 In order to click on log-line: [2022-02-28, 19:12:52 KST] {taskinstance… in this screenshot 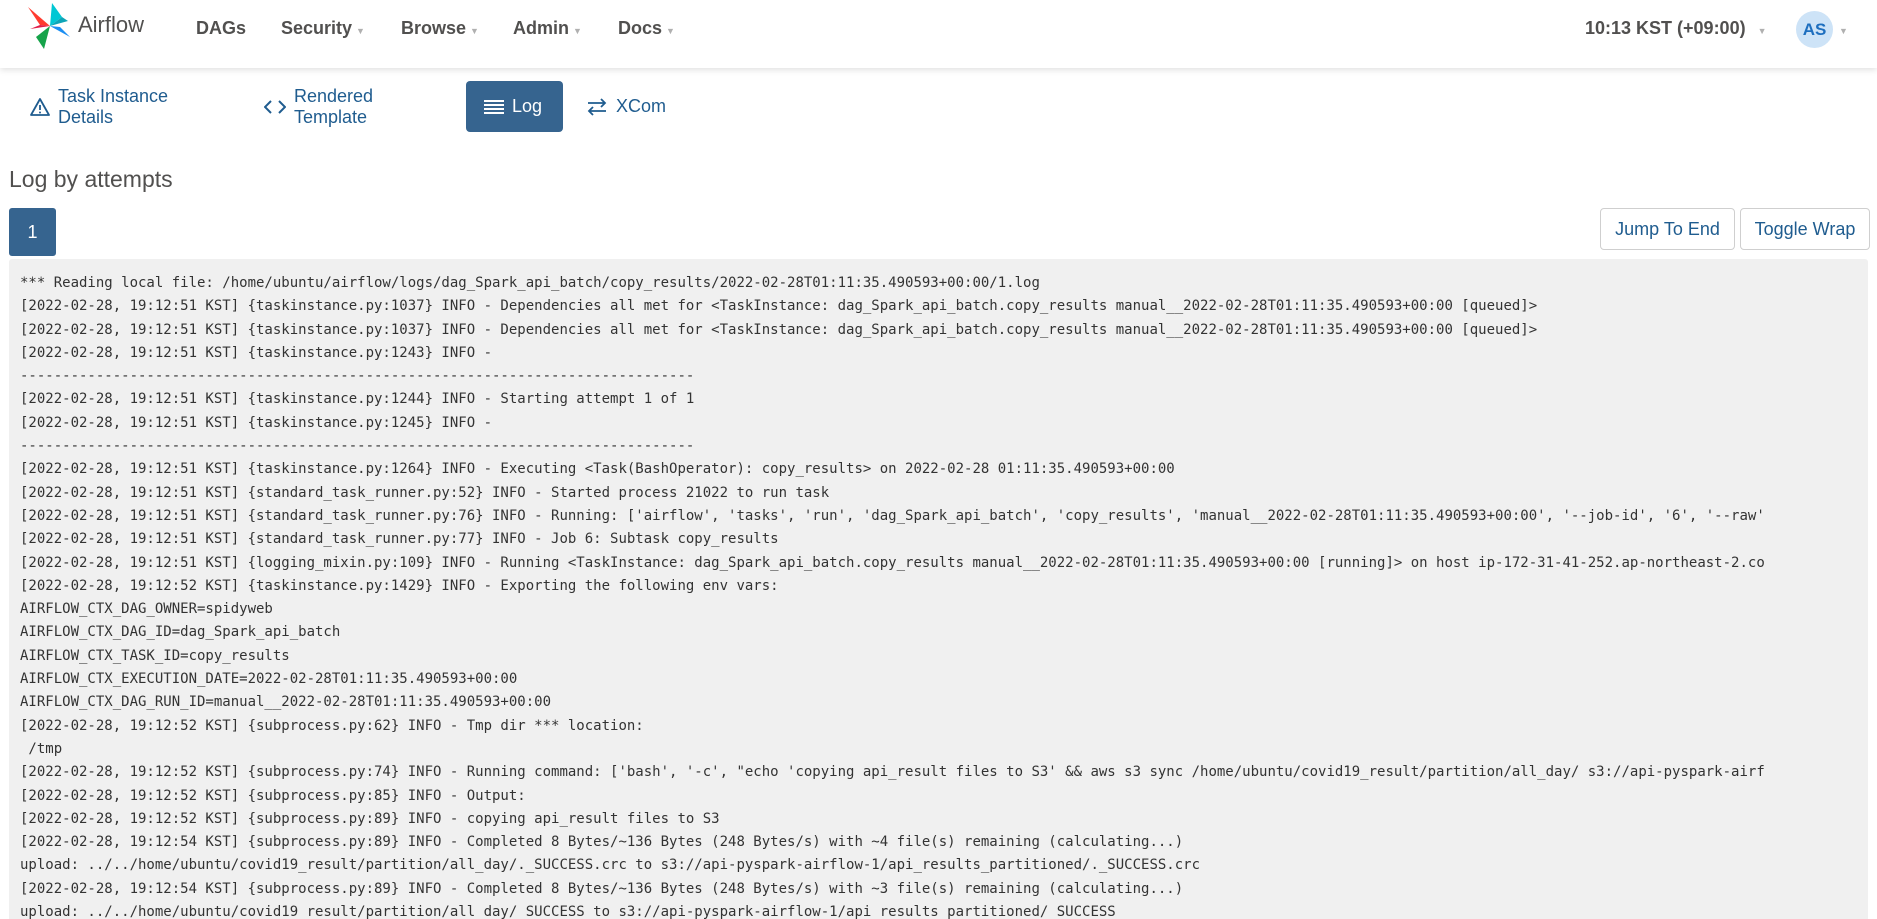, I will do `click(399, 585)`.